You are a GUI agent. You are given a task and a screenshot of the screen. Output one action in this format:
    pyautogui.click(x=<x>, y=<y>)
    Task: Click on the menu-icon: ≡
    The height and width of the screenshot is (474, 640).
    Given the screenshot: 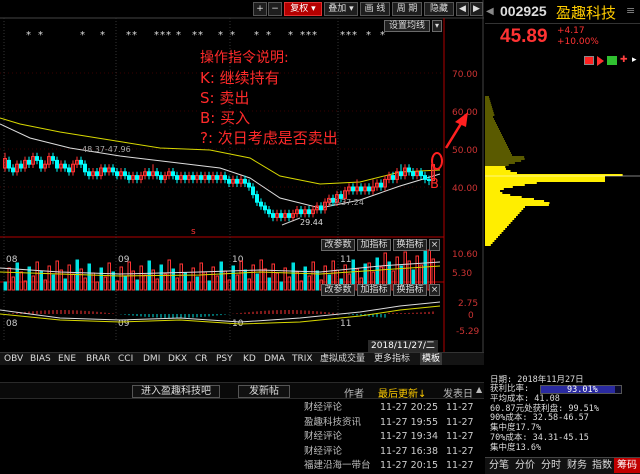 What is the action you would take?
    pyautogui.click(x=630, y=10)
    